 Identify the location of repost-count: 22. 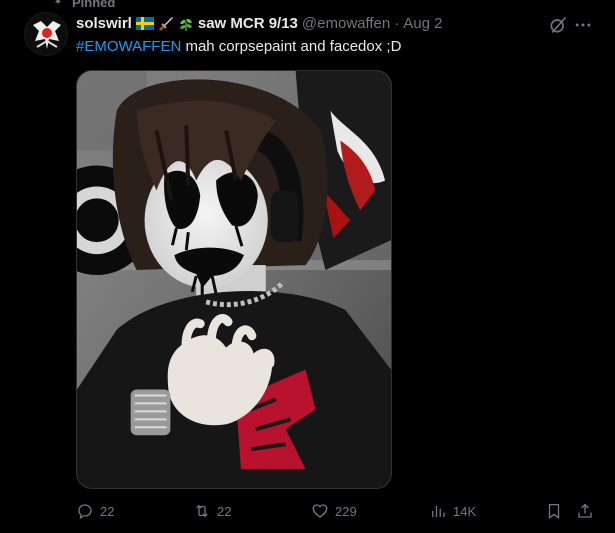
(224, 511).